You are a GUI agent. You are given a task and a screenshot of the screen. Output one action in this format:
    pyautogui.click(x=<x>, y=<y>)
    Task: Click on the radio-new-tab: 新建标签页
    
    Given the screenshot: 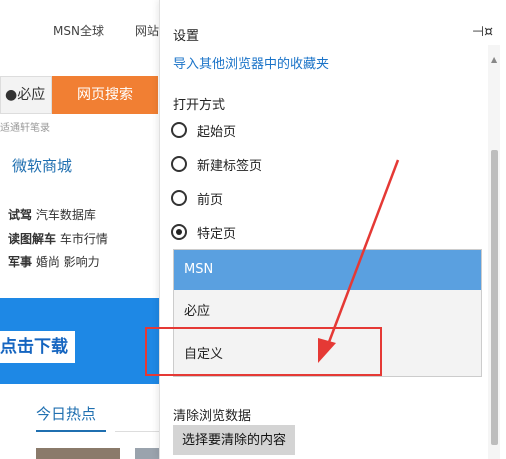 What is the action you would take?
    pyautogui.click(x=216, y=164)
    